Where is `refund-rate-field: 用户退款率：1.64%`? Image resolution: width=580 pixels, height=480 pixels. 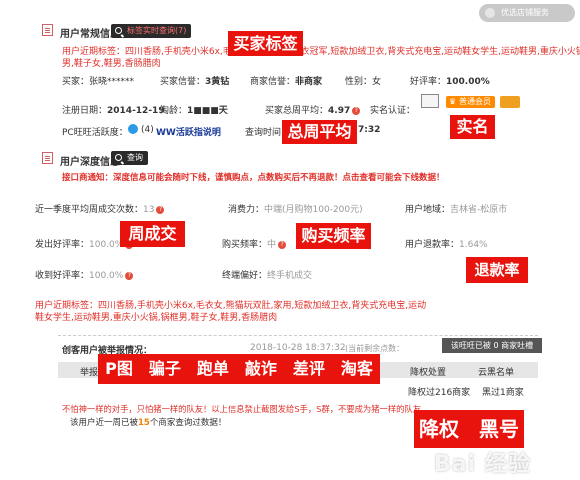
refund-rate-field: 用户退款率：1.64% is located at coordinates (446, 245).